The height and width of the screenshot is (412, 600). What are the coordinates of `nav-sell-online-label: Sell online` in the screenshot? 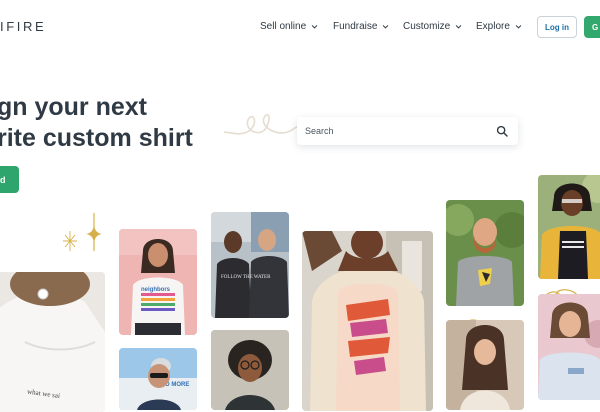 It's located at (283, 26).